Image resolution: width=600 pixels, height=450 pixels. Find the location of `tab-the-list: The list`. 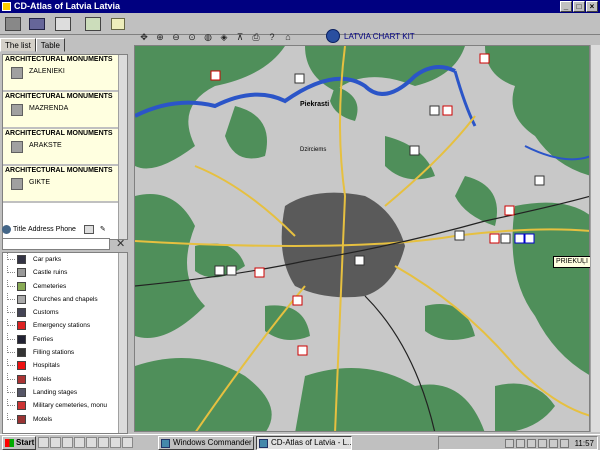

tab-the-list: The list is located at coordinates (18, 45).